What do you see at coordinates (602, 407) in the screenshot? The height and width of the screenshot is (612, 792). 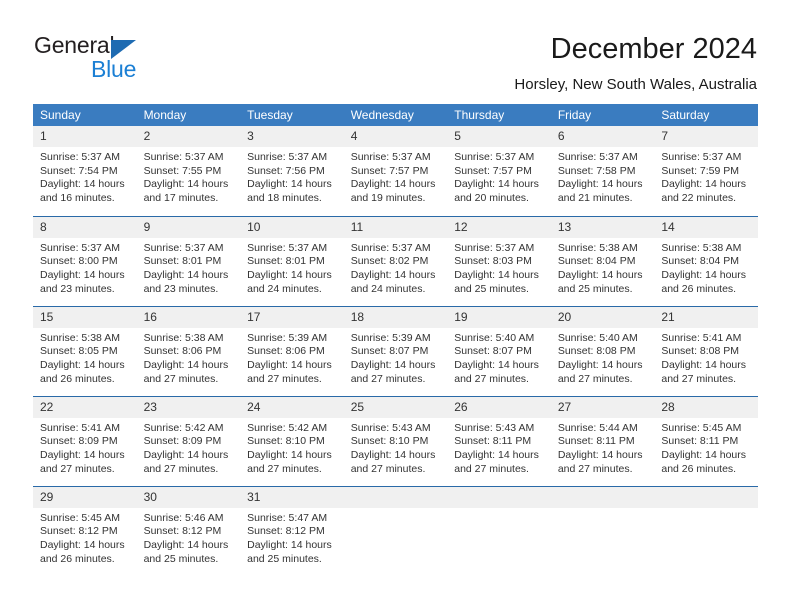 I see `day-number: 27` at bounding box center [602, 407].